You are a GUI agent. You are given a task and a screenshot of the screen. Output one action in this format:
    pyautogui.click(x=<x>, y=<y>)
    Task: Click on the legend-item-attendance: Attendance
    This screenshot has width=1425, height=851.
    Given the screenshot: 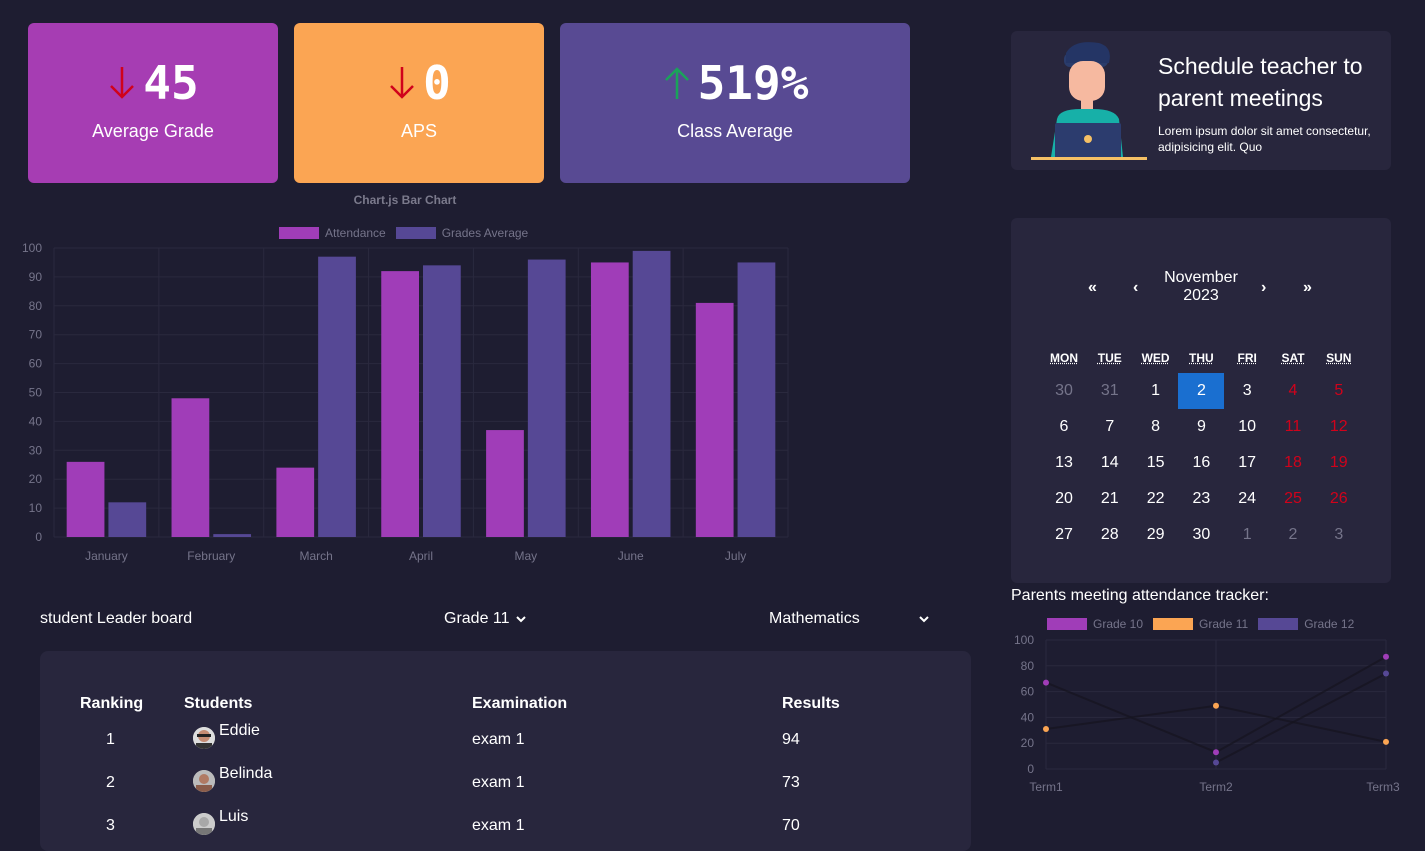 What is the action you would take?
    pyautogui.click(x=332, y=233)
    